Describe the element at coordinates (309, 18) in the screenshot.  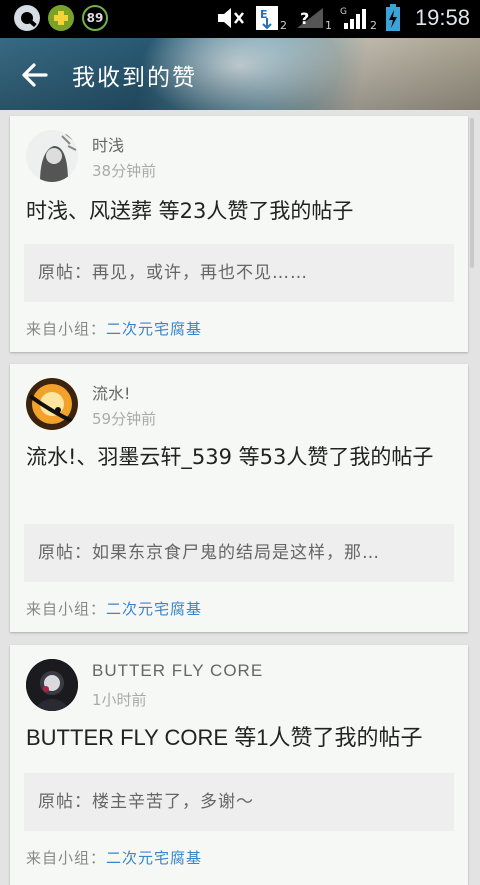
I see `wifi-unknown-icon: ?` at that location.